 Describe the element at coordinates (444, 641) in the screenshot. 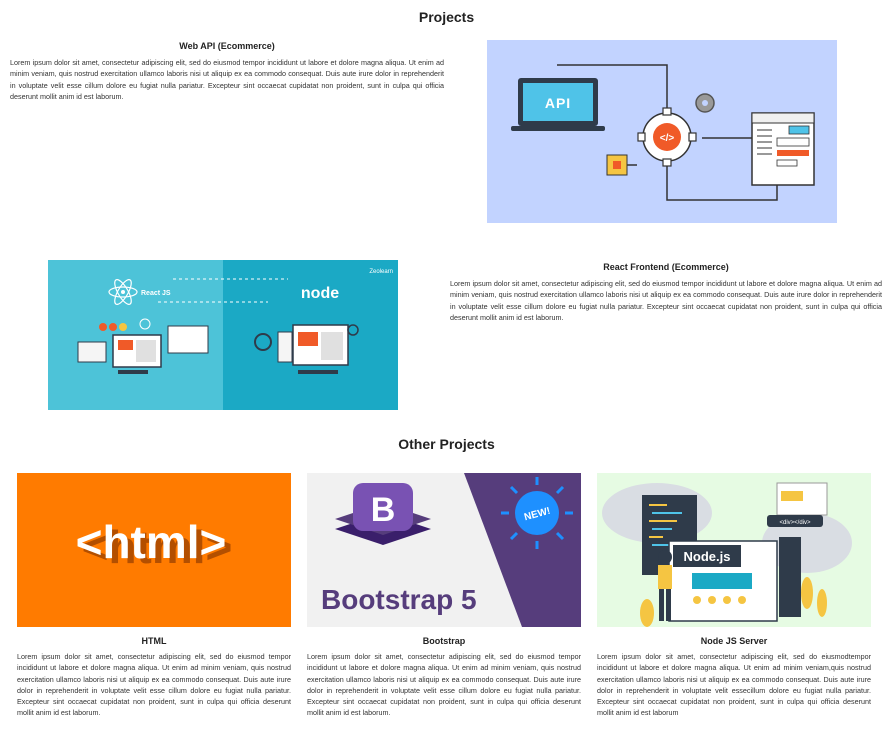

I see `card-title-bootstrap: Bootstrap` at that location.